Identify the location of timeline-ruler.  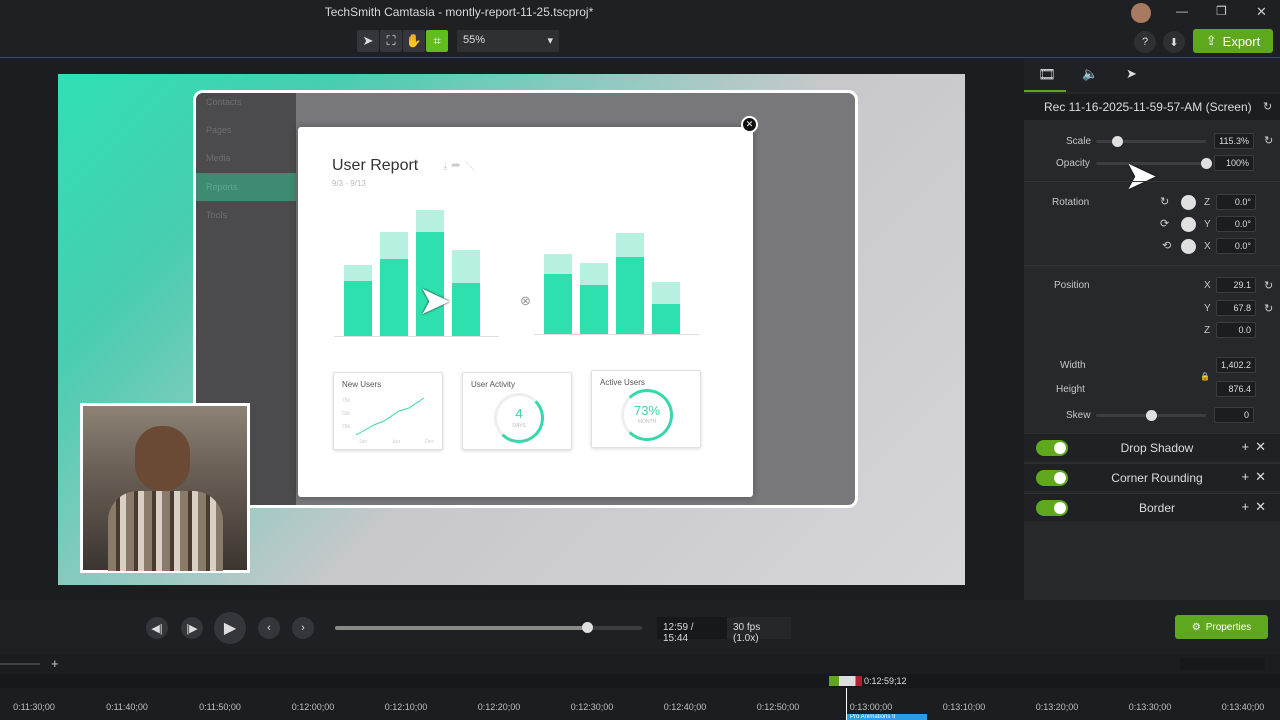
(640, 681).